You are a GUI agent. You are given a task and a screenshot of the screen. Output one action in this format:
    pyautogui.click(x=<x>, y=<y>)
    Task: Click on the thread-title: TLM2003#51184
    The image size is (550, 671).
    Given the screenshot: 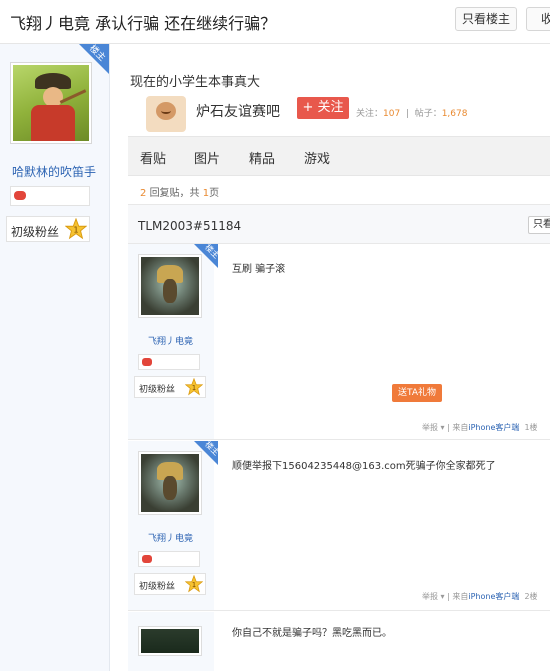 What is the action you would take?
    pyautogui.click(x=190, y=226)
    